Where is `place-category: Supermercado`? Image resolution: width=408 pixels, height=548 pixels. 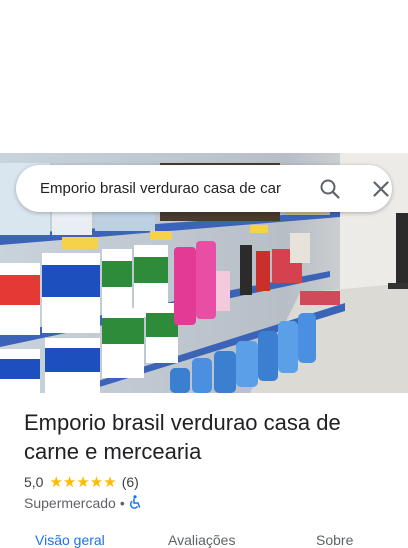 place-category: Supermercado is located at coordinates (70, 503).